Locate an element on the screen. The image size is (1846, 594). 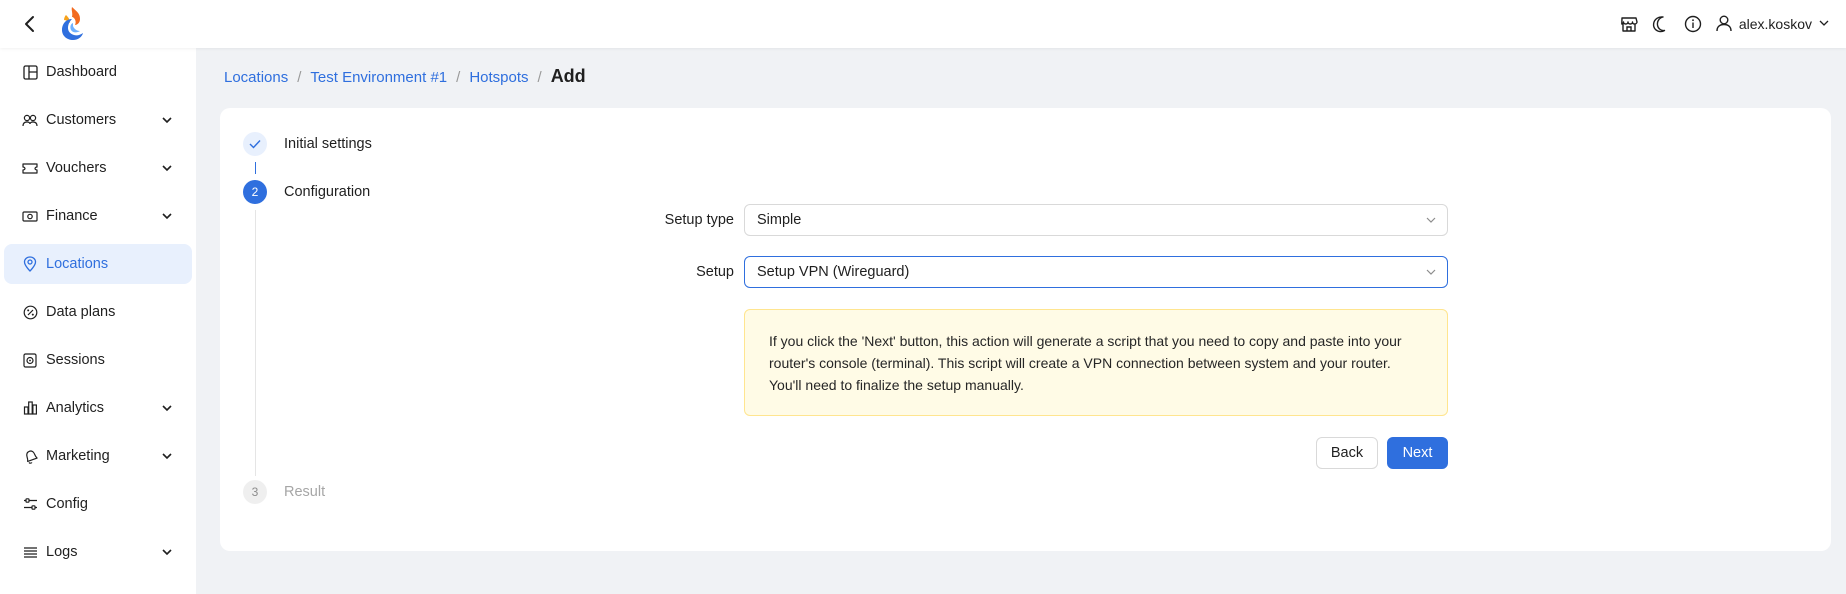
sidebar-item-label: Dashboard is located at coordinates (81, 72).